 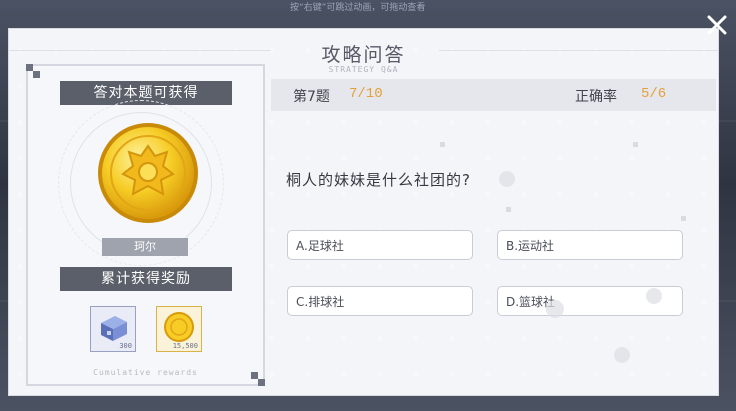 What do you see at coordinates (380, 301) in the screenshot?
I see `option-c-button: C.排球社` at bounding box center [380, 301].